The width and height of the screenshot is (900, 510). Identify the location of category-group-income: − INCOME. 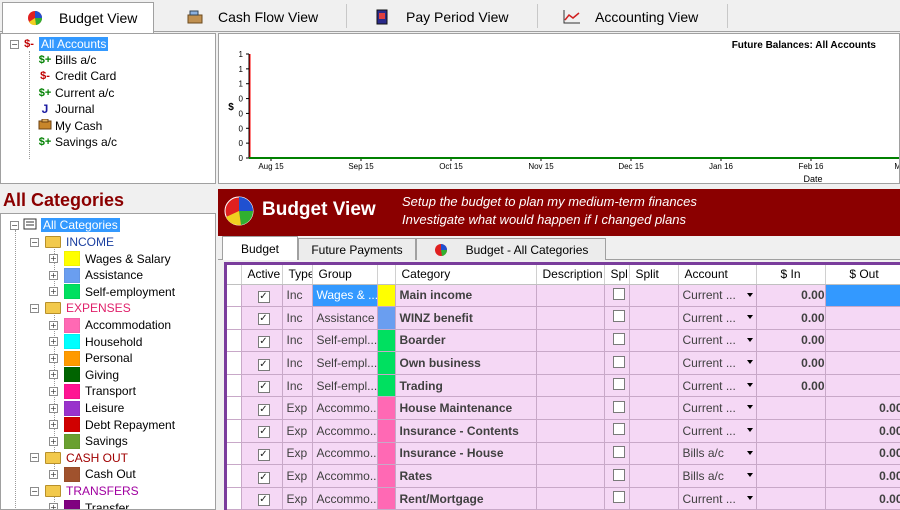
(72, 242).